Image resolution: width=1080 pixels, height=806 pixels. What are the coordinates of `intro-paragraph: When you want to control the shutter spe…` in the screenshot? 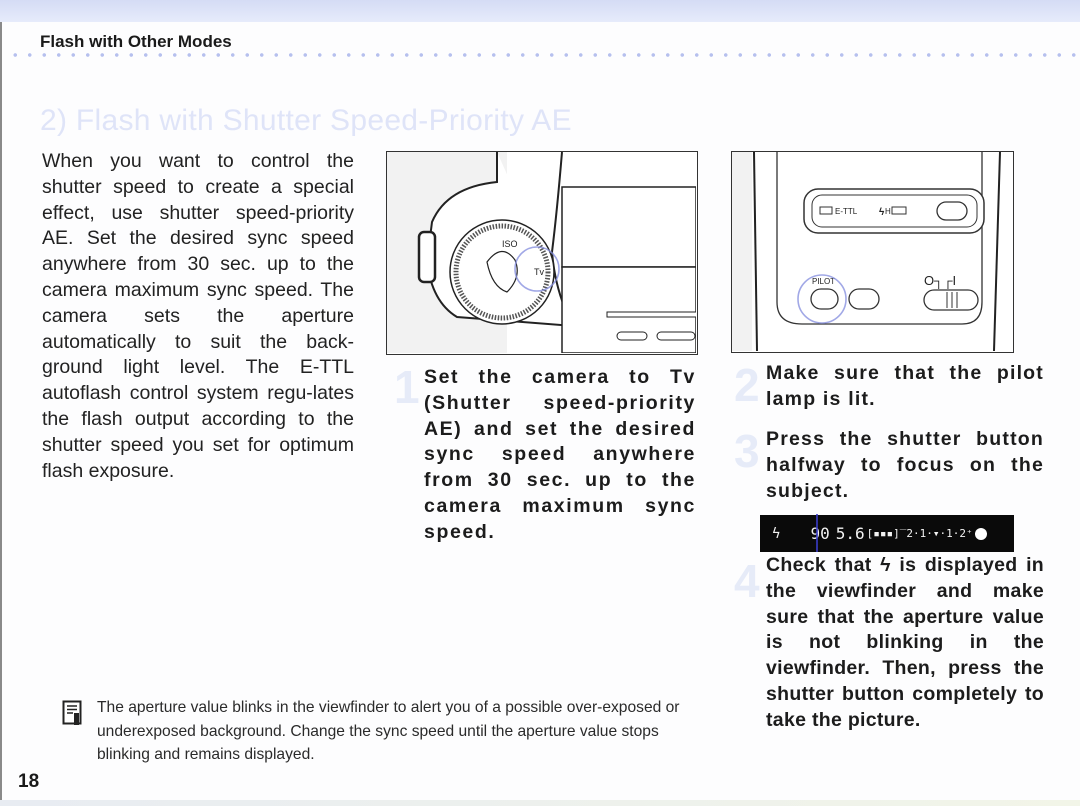 It's located at (198, 316).